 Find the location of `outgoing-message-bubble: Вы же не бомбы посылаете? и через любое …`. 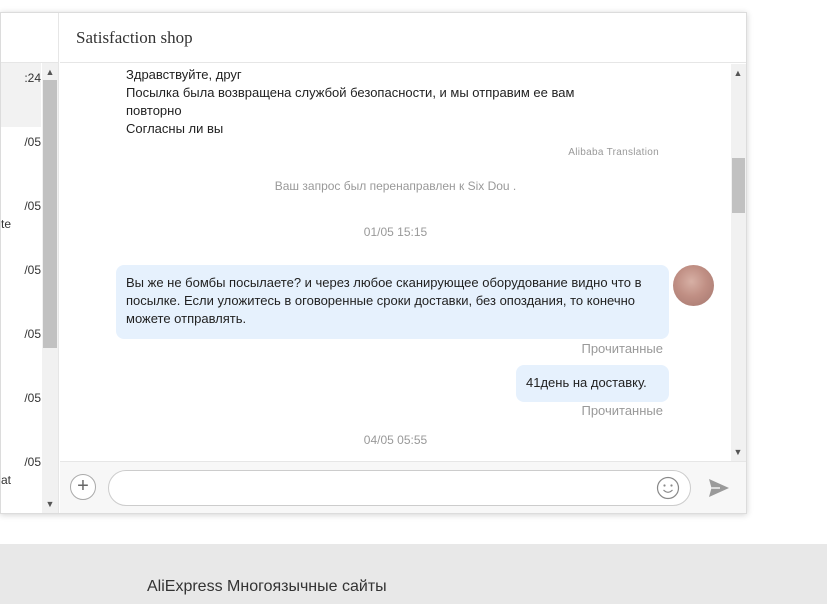

outgoing-message-bubble: Вы же не бомбы посылаете? и через любое … is located at coordinates (392, 302).